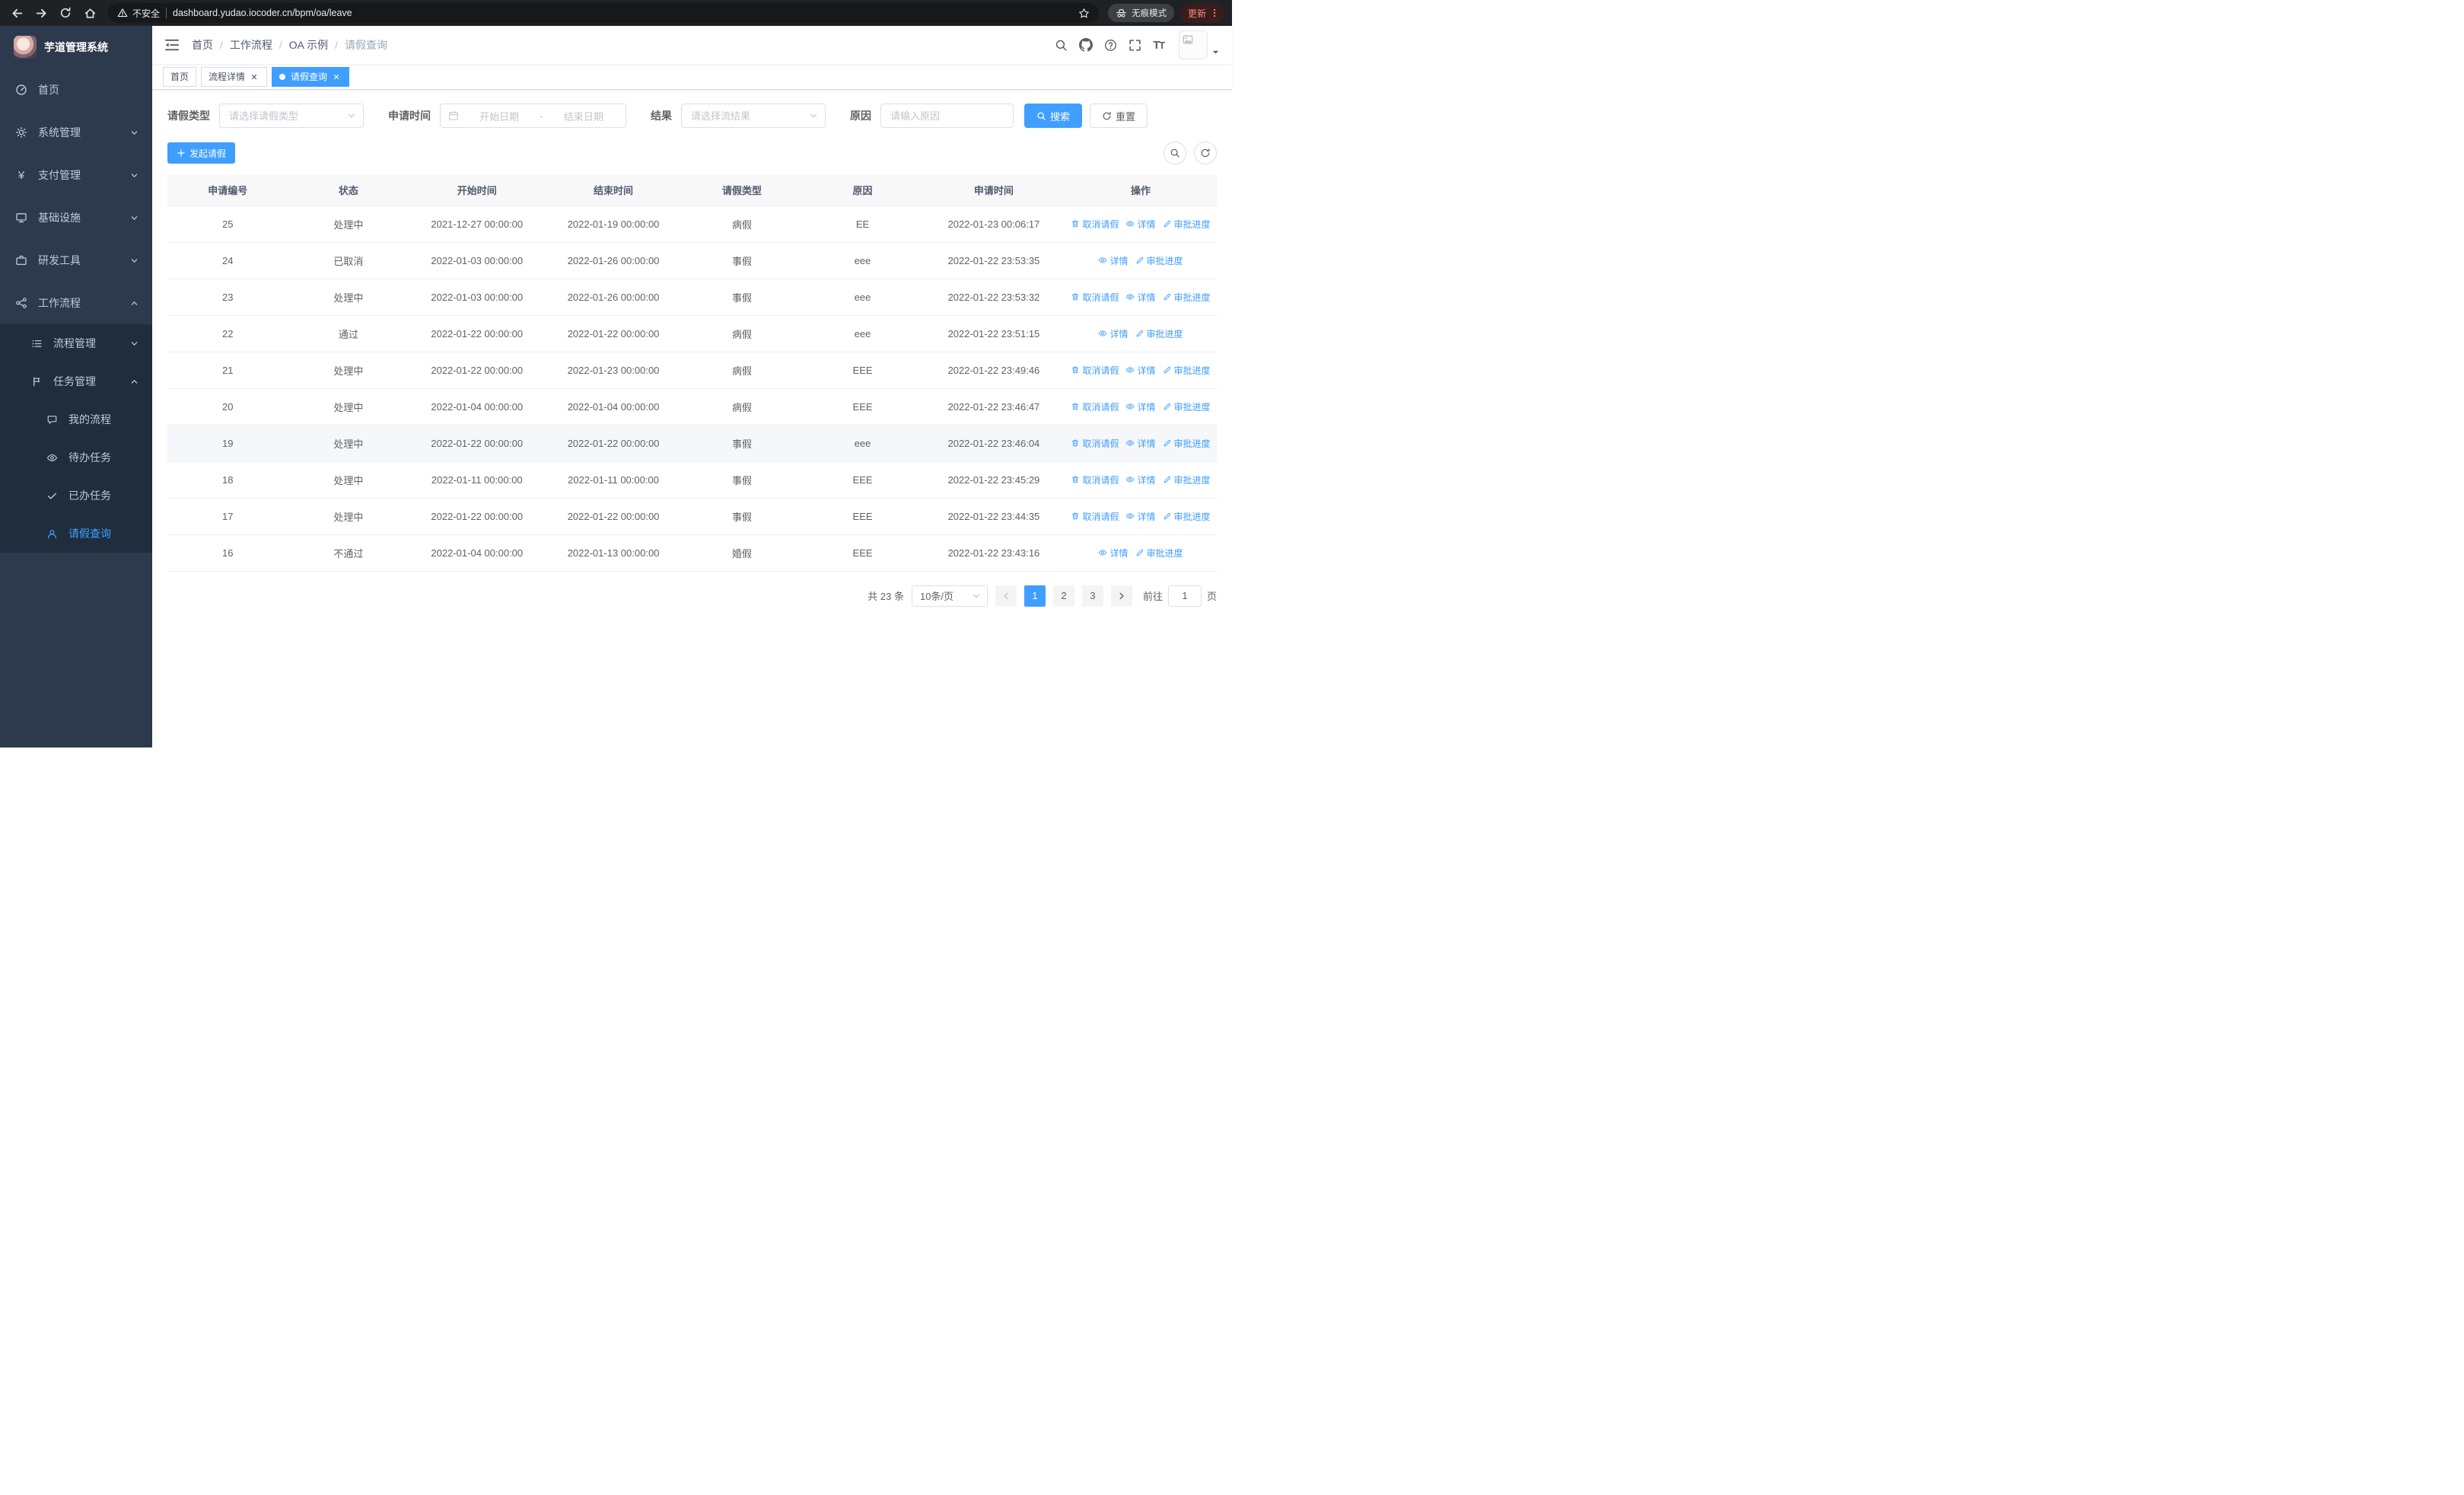 The image size is (2464, 1495). I want to click on filter-label: 请假类型, so click(188, 116).